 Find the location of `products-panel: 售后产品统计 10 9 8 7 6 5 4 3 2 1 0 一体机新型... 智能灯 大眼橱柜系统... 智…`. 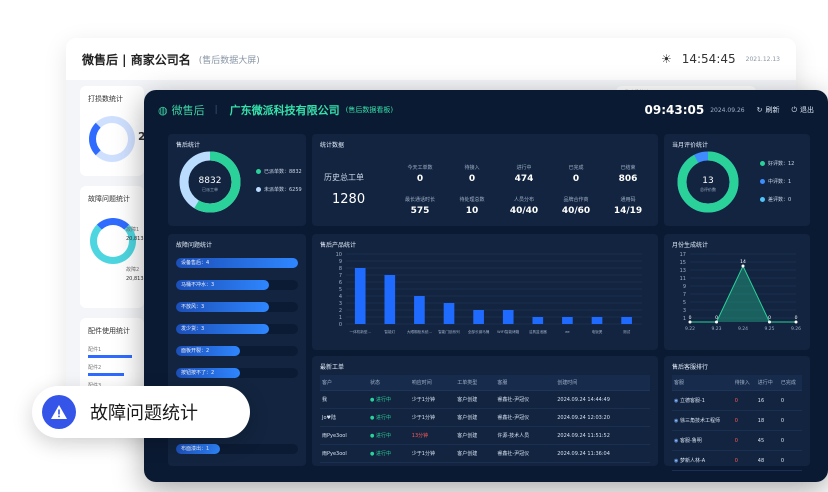

products-panel: 售后产品统计 10 9 8 7 6 5 4 3 2 1 0 一体机新型... 智能灯 大眼橱柜系统... 智… is located at coordinates (485, 292).